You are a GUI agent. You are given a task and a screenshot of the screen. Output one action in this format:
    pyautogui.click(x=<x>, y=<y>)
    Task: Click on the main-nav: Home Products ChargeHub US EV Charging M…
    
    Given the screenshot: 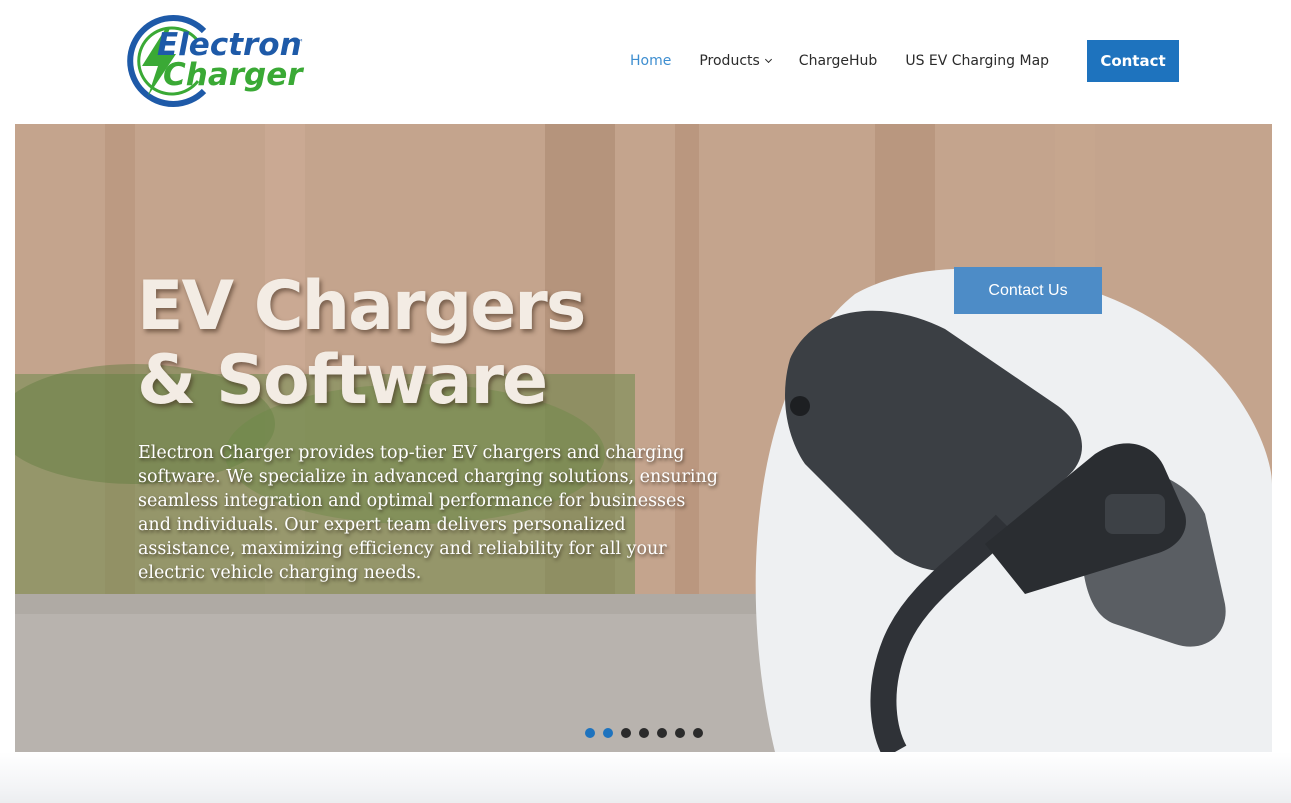 What is the action you would take?
    pyautogui.click(x=839, y=61)
    